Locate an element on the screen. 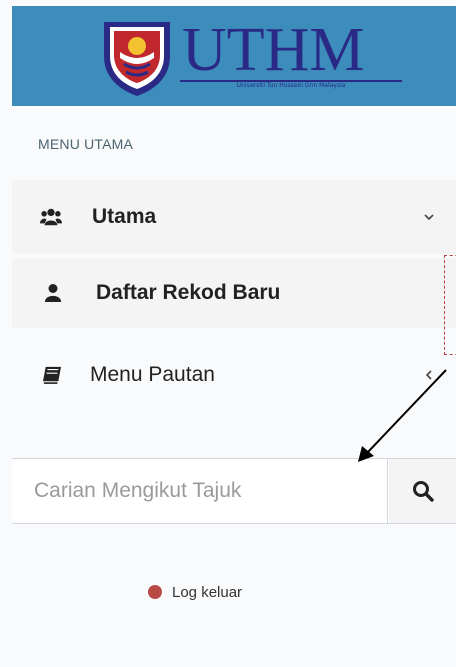 This screenshot has width=456, height=667. sidebar-item-label: Utama is located at coordinates (124, 216).